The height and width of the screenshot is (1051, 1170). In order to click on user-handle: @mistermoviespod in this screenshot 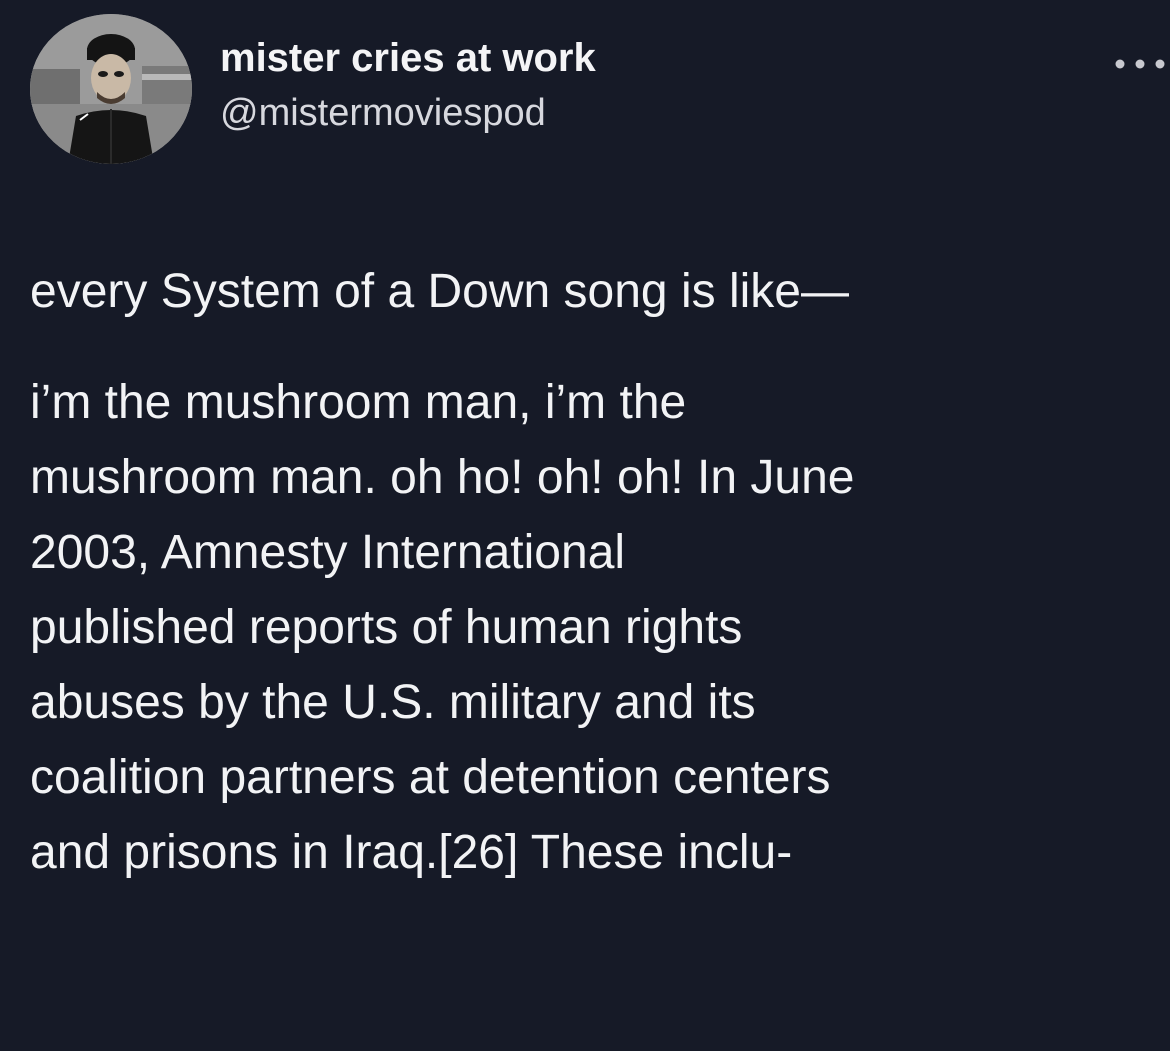, I will do `click(383, 113)`.